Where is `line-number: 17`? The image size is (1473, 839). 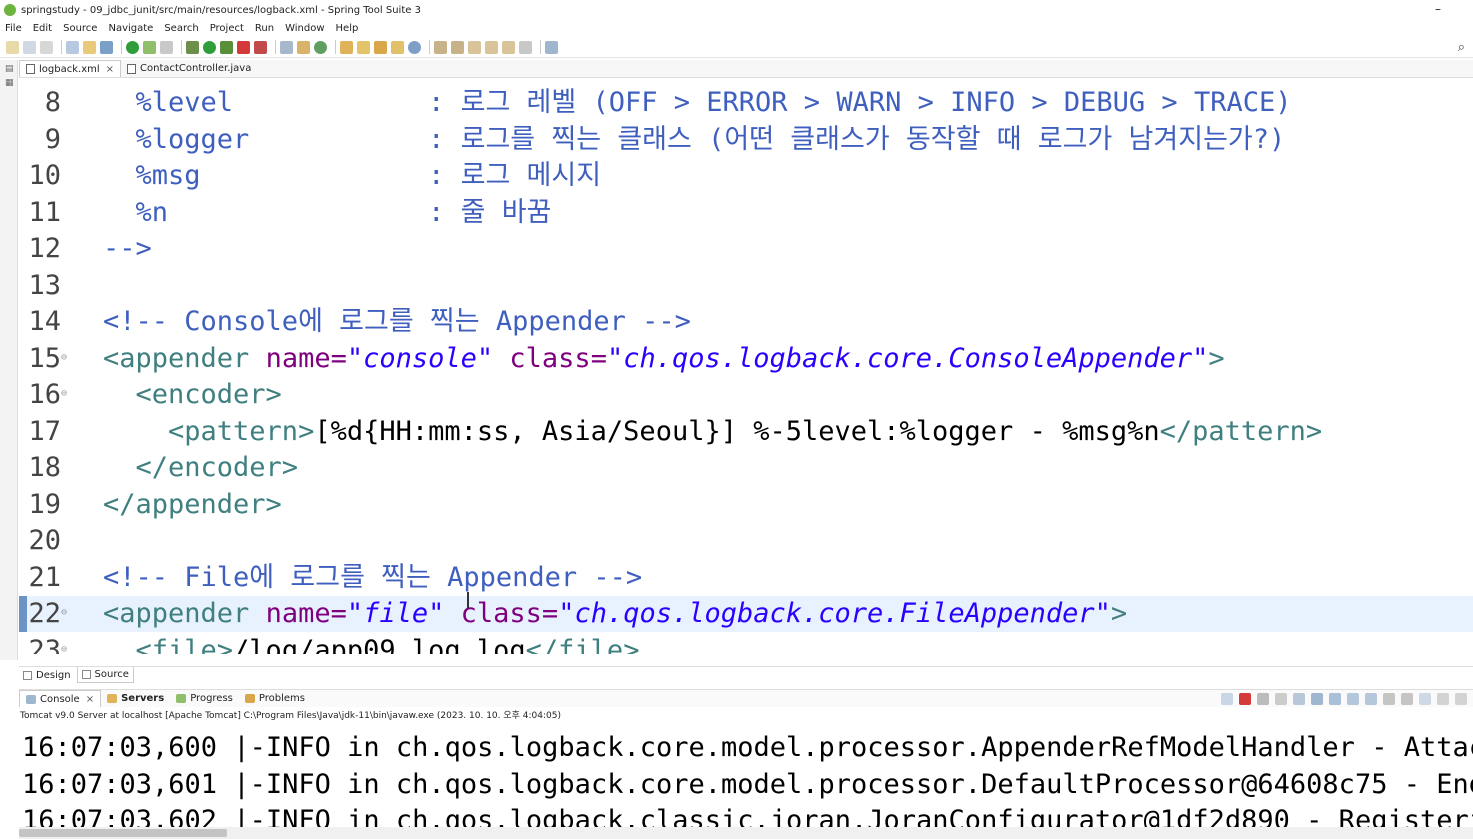 line-number: 17 is located at coordinates (44, 431).